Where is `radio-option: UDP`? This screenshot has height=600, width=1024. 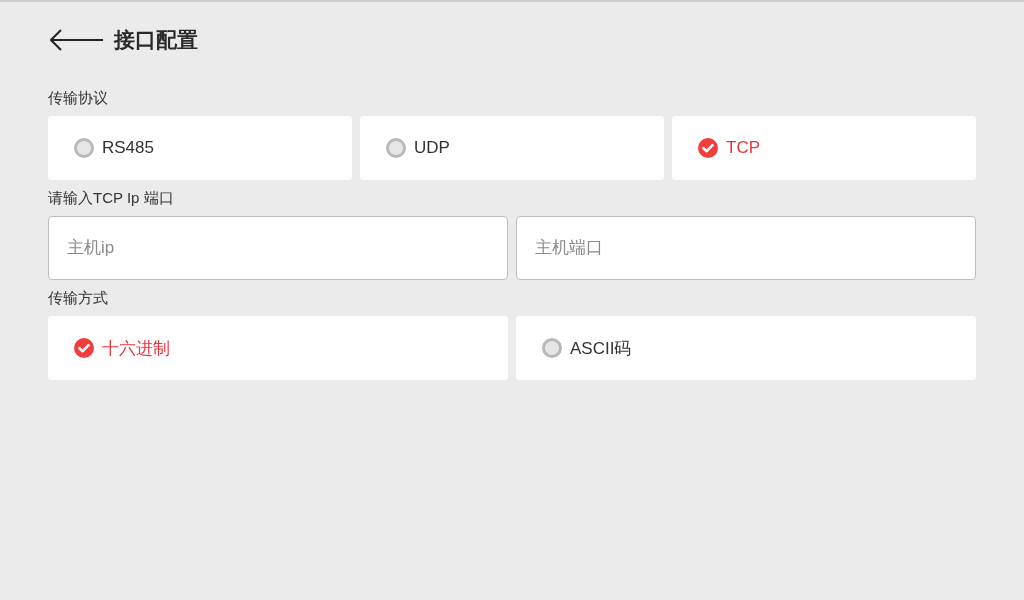 radio-option: UDP is located at coordinates (512, 148).